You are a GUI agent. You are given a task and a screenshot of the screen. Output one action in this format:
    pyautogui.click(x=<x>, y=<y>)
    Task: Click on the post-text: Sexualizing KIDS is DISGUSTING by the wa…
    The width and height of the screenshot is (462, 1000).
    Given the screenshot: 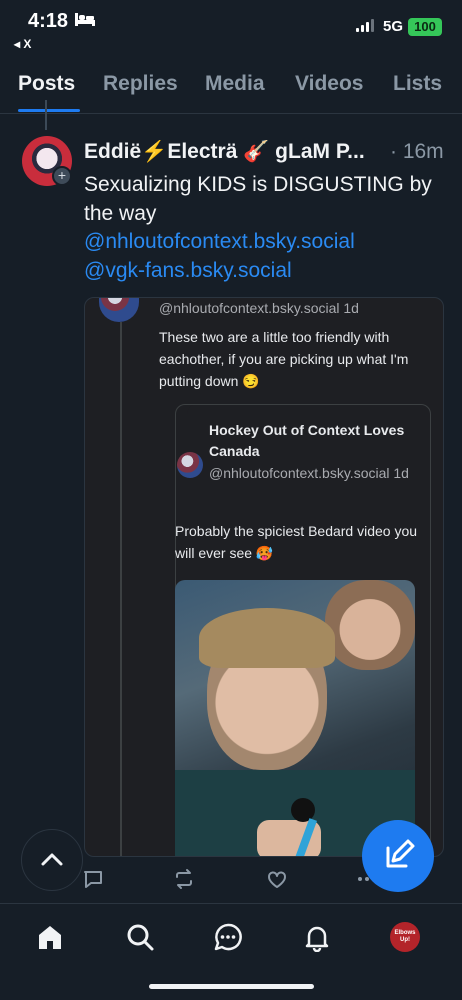 What is the action you would take?
    pyautogui.click(x=258, y=199)
    